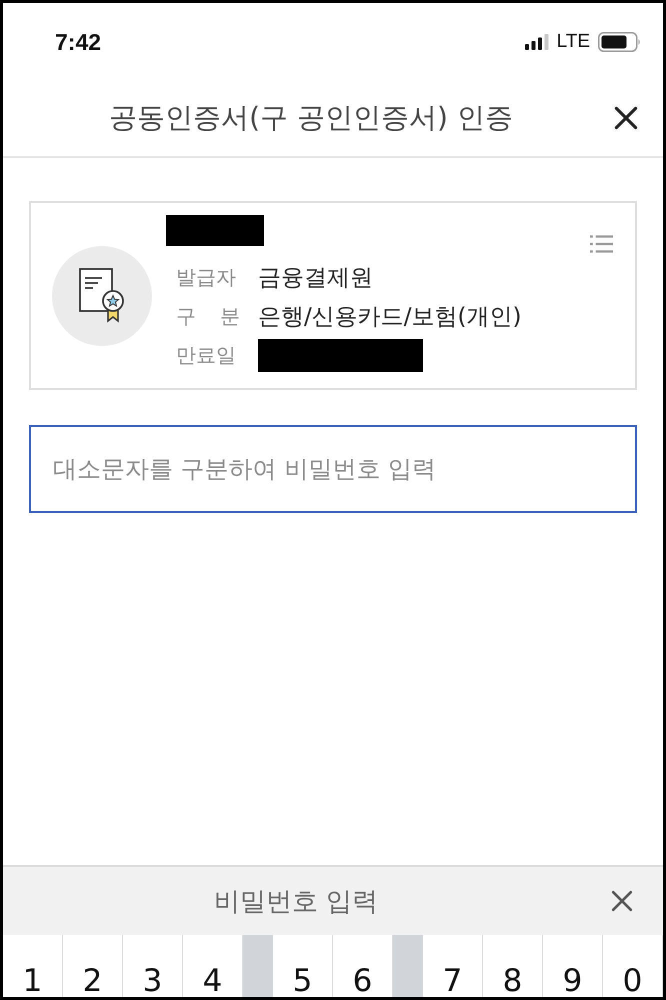 This screenshot has height=1000, width=666. I want to click on screen-title: 공동인증서(구 공인인증서) 인증, so click(311, 118).